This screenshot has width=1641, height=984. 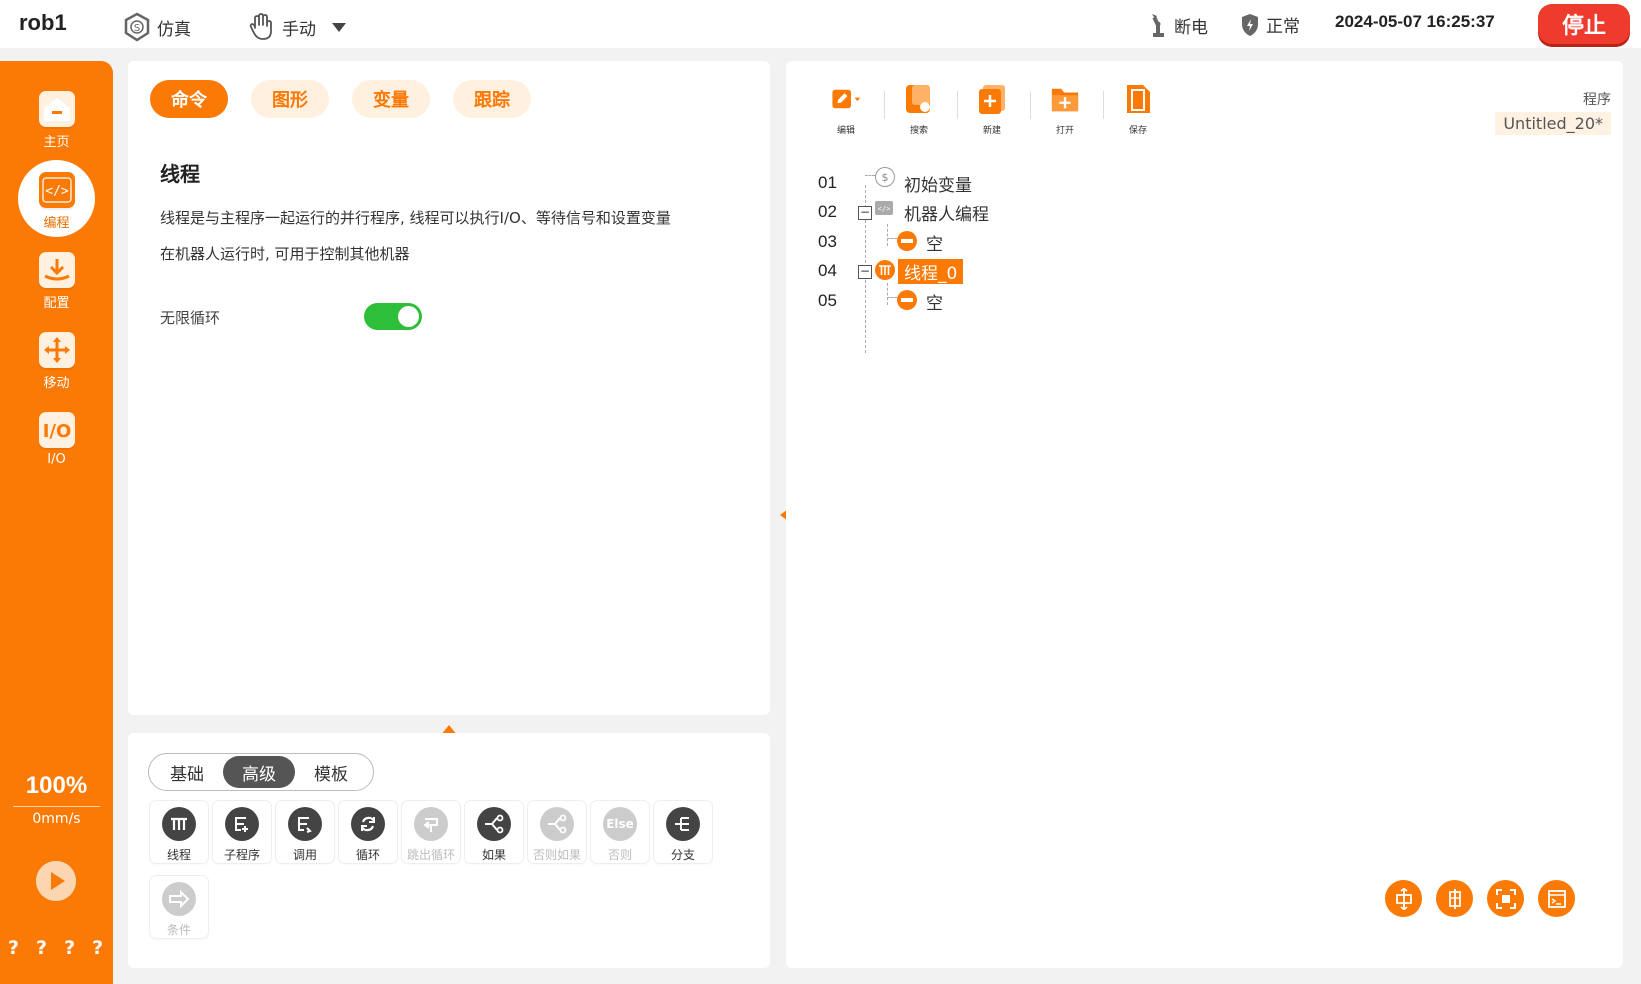 I want to click on shield-icon, so click(x=1250, y=24).